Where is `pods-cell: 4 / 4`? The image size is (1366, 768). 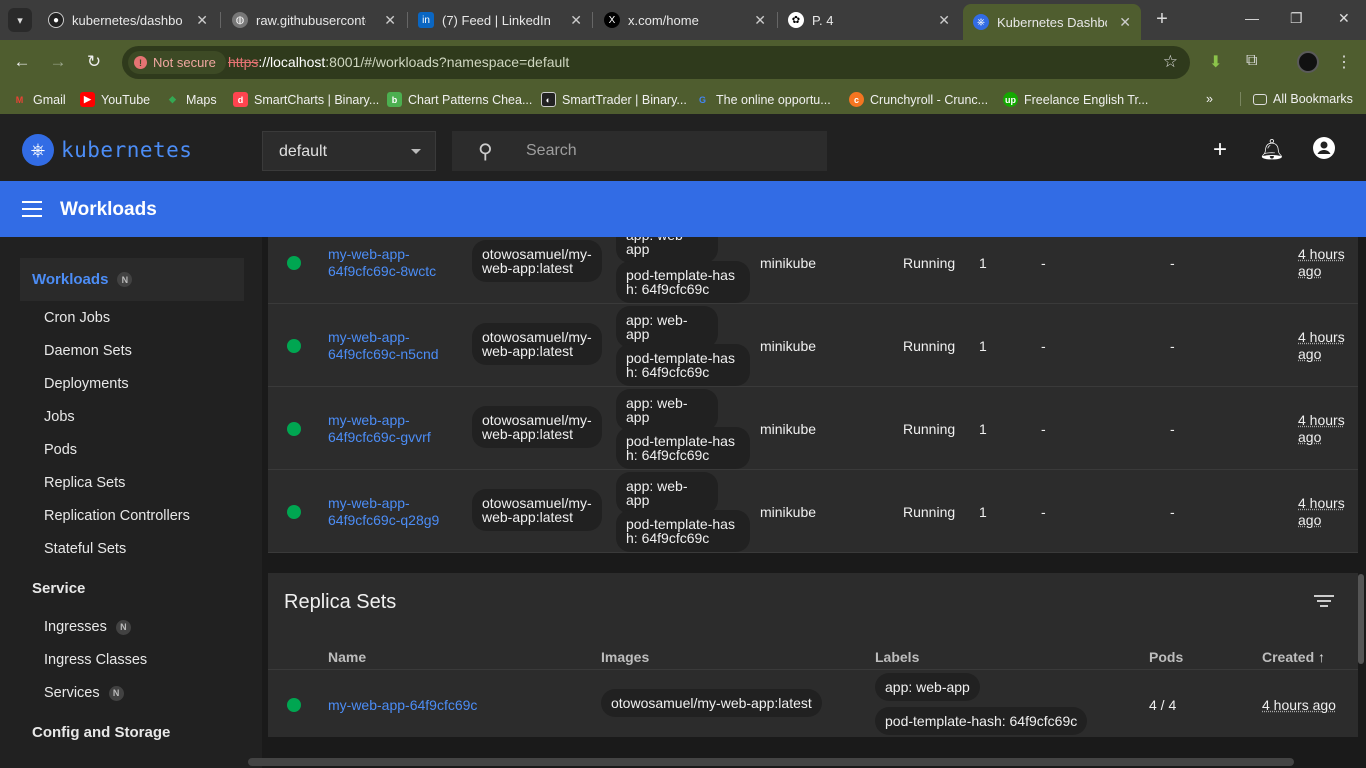 pods-cell: 4 / 4 is located at coordinates (1163, 705).